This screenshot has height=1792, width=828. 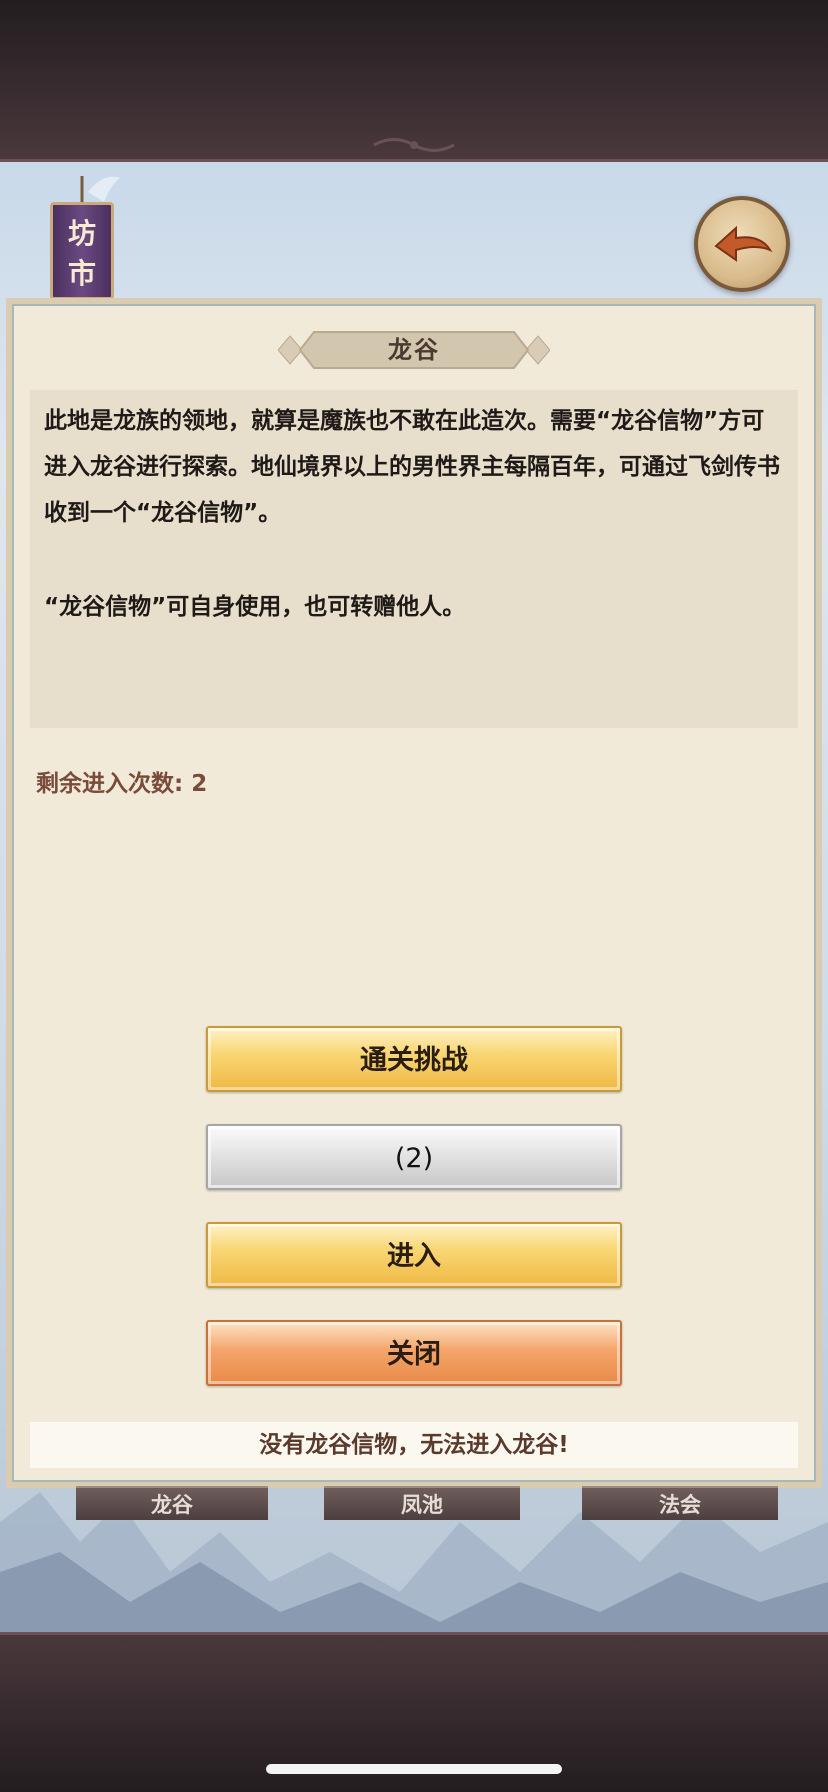 I want to click on remaining-label: 剩余进入次数:, so click(x=110, y=784).